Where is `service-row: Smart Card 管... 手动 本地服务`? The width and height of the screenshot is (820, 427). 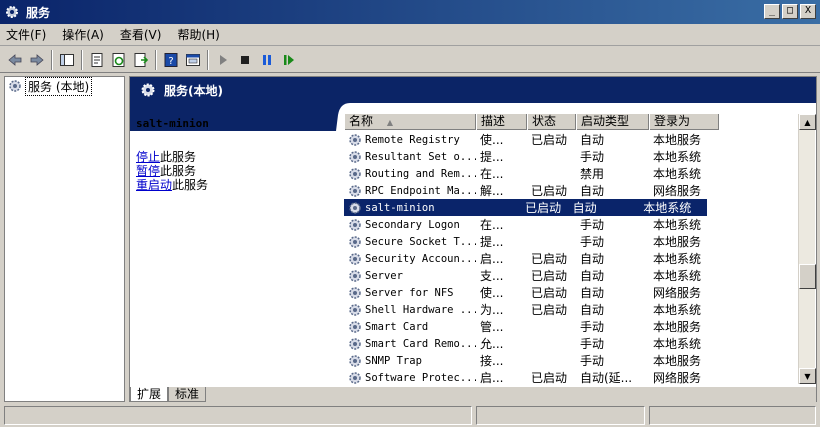 service-row: Smart Card 管... 手动 本地服务 is located at coordinates (531, 326).